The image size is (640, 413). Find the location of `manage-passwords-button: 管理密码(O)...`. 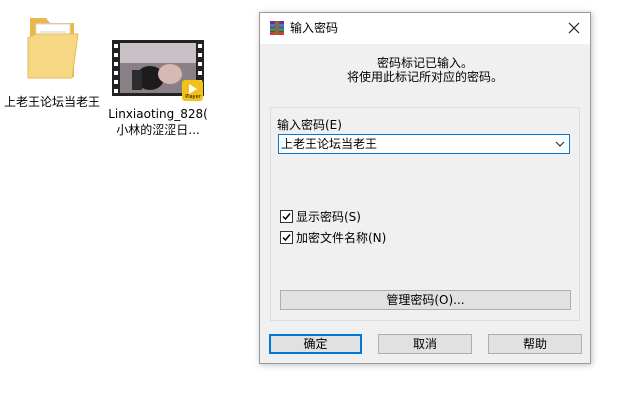

manage-passwords-button: 管理密码(O)... is located at coordinates (425, 300).